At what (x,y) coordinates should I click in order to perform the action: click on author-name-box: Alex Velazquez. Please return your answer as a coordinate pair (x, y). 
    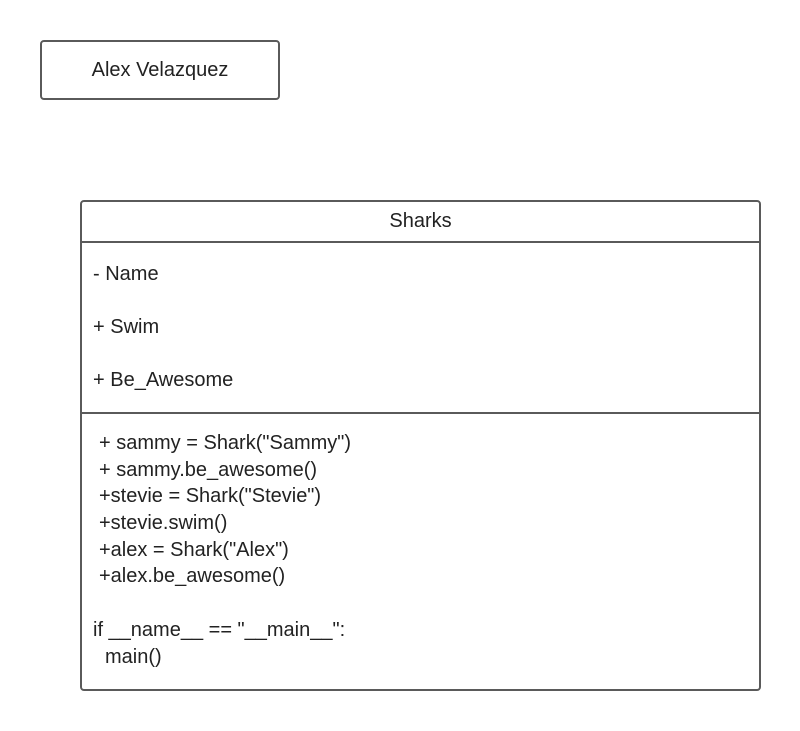
    Looking at the image, I should click on (160, 70).